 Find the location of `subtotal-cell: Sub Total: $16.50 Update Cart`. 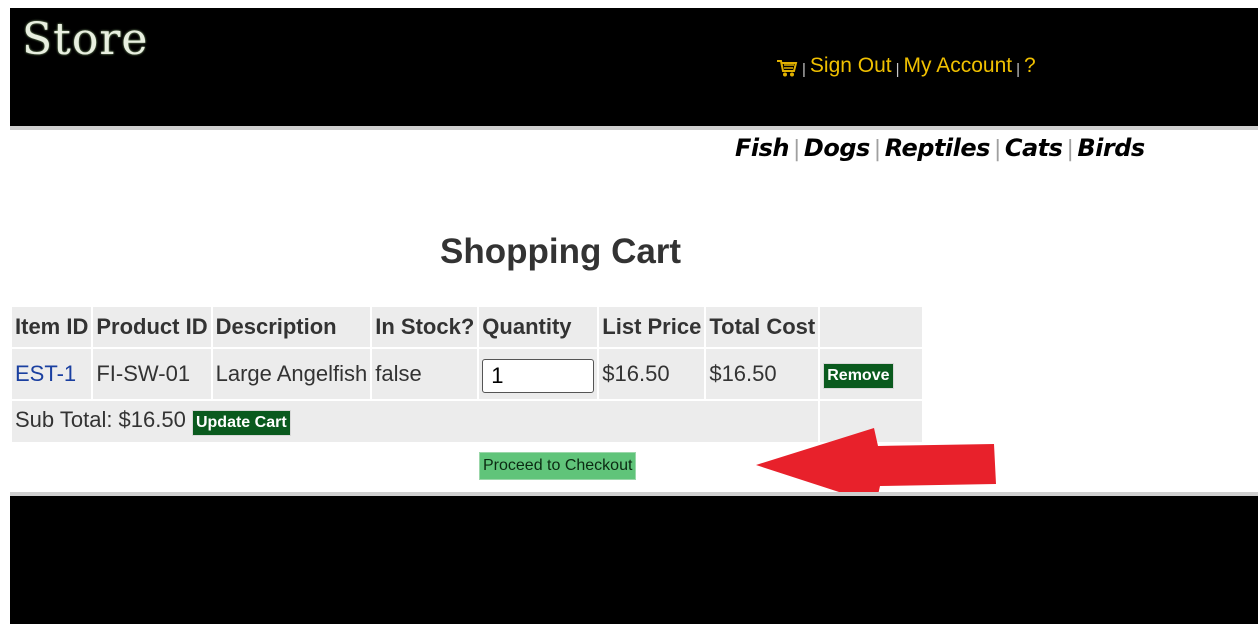

subtotal-cell: Sub Total: $16.50 Update Cart is located at coordinates (415, 421).